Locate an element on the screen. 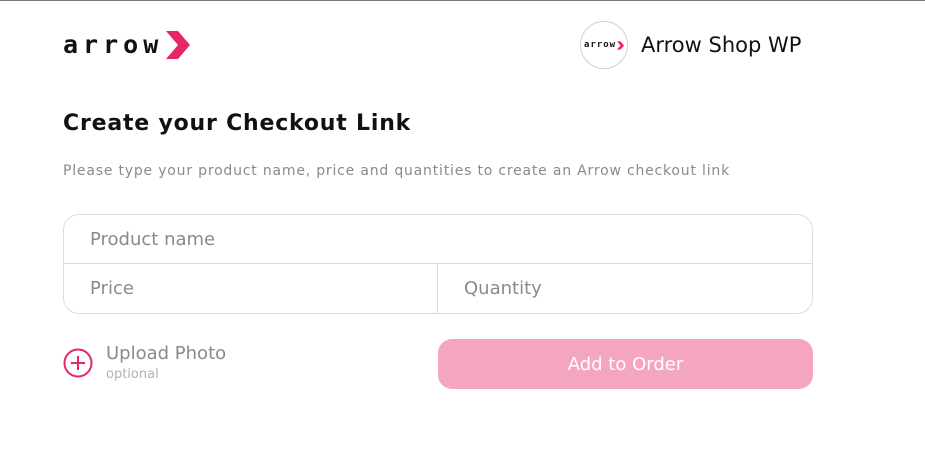 The height and width of the screenshot is (463, 925). upload-photo-hint: optional is located at coordinates (132, 374).